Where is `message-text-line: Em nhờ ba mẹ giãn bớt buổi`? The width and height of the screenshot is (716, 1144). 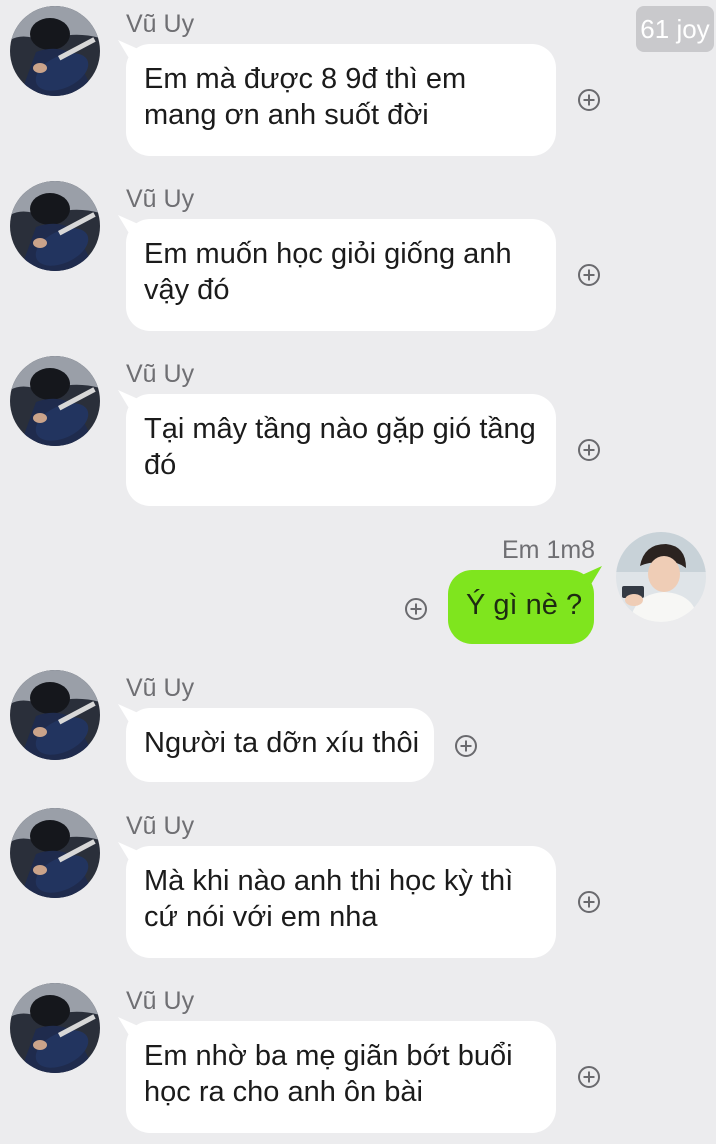
message-text-line: Em nhờ ba mẹ giãn bớt buổi is located at coordinates (328, 1056).